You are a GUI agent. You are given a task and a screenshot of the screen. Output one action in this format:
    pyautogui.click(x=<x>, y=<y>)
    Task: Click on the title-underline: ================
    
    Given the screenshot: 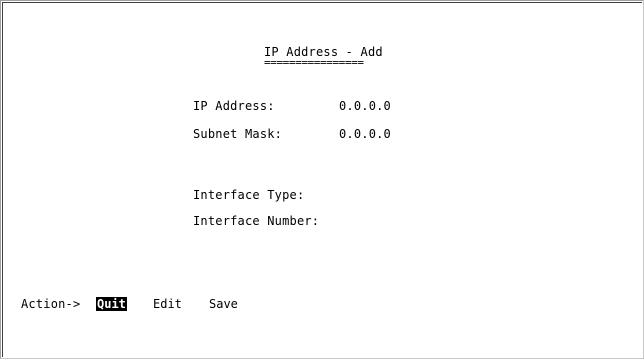 What is the action you would take?
    pyautogui.click(x=314, y=62)
    